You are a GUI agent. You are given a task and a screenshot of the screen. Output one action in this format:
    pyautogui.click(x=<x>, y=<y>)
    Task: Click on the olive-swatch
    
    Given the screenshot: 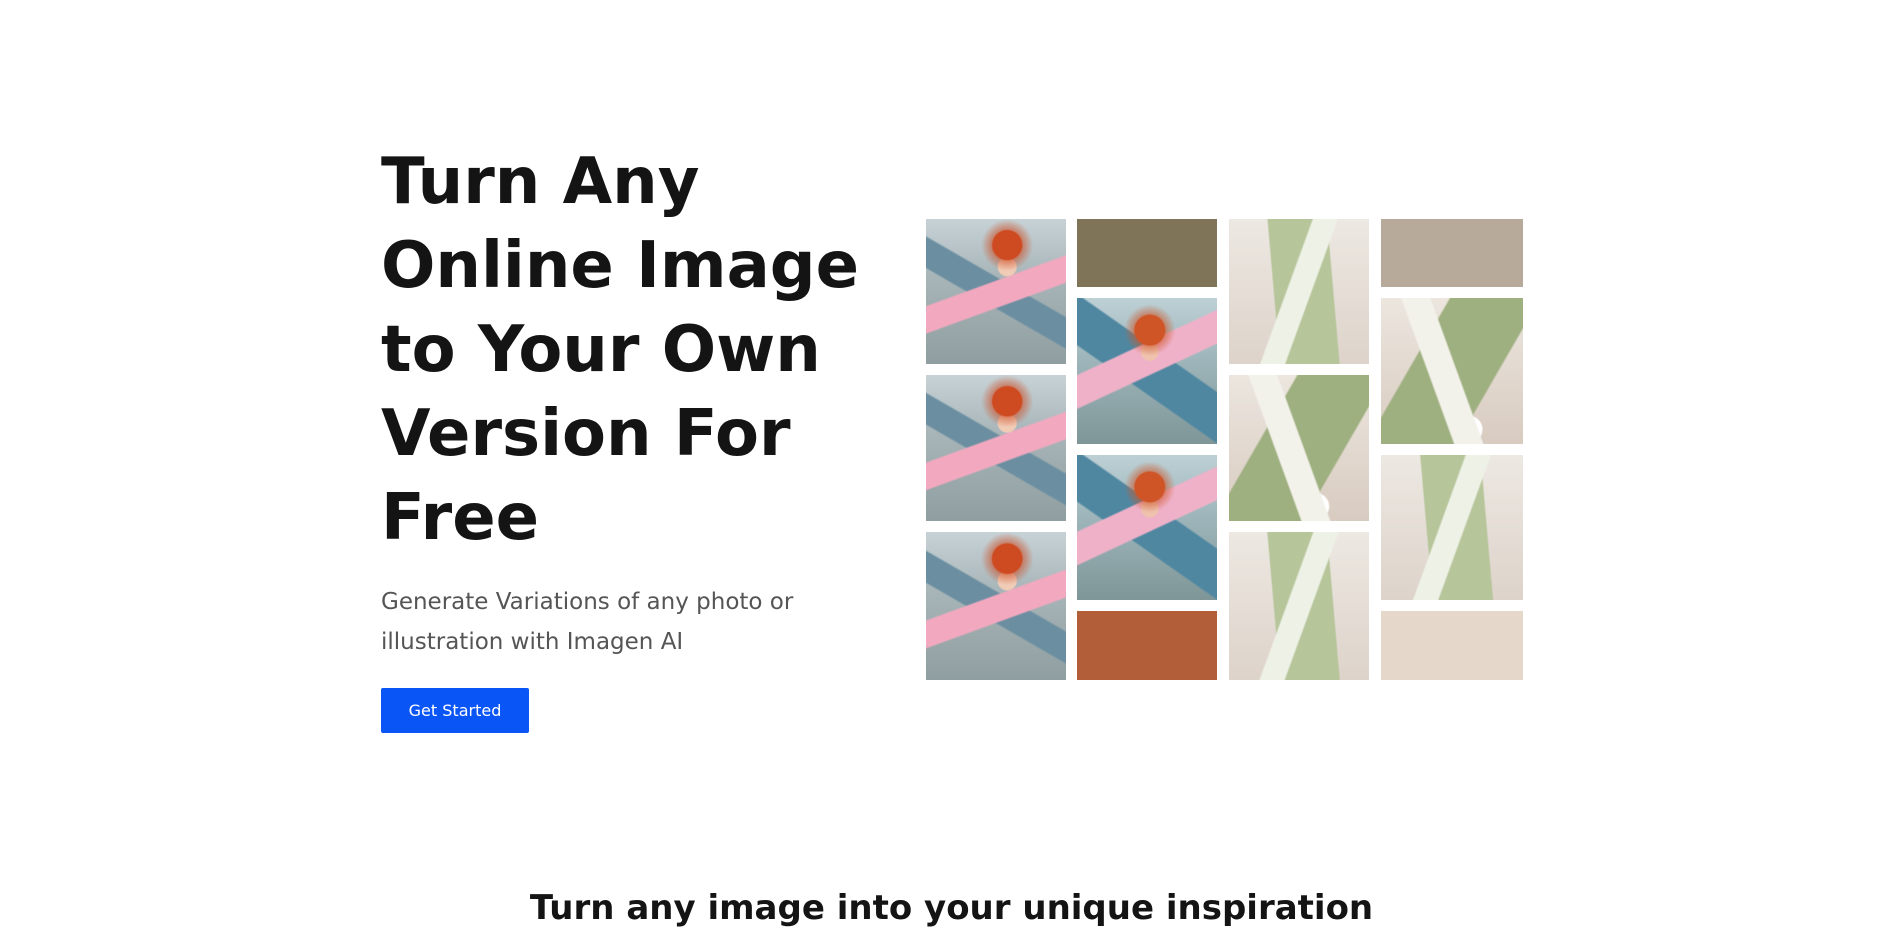 What is the action you would take?
    pyautogui.click(x=1147, y=253)
    